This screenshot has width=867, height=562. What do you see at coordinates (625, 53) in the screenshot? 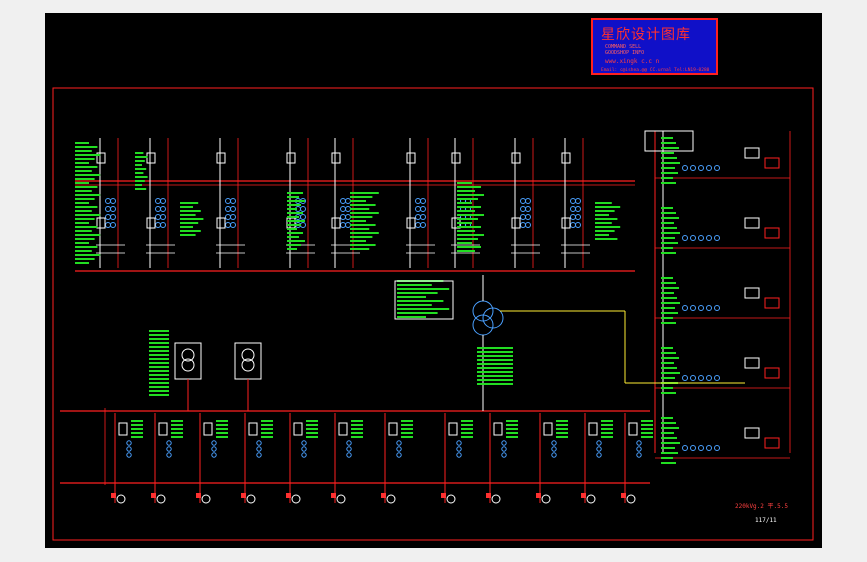
I see `stamp-subtitle-2: GOODSHOP INFO` at bounding box center [625, 53].